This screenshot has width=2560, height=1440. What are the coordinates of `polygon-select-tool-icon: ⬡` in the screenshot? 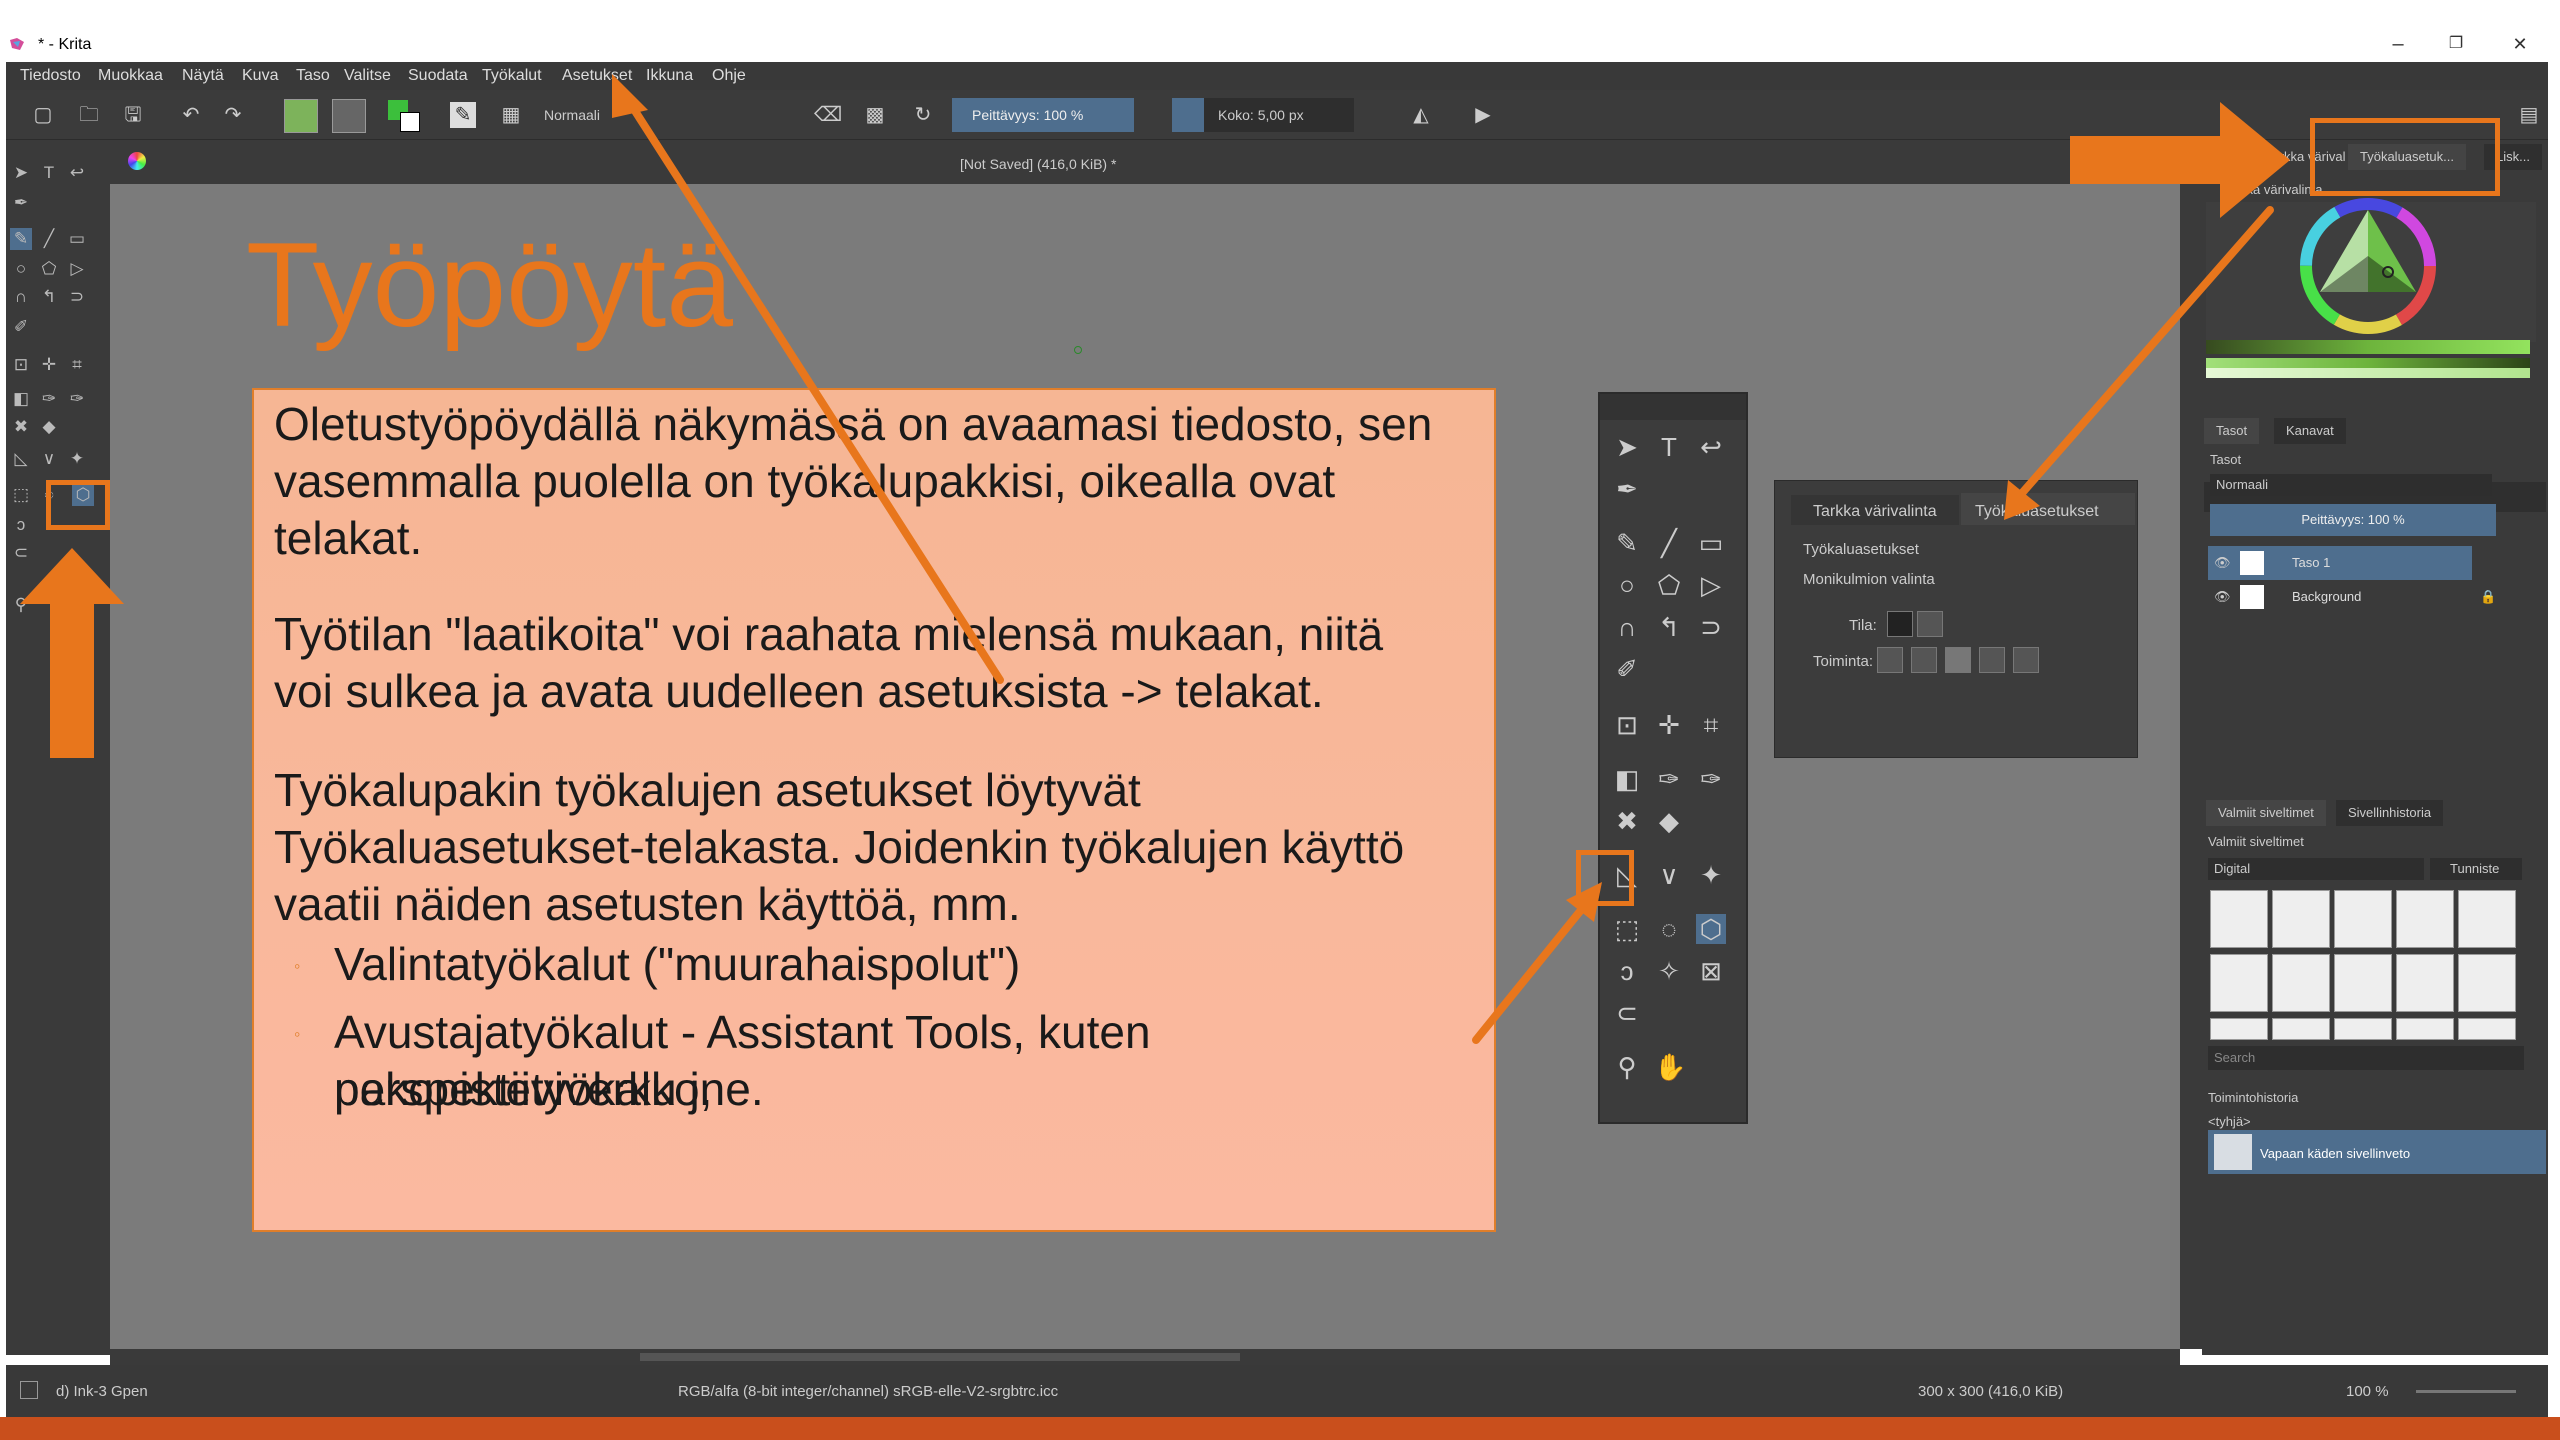 It's located at (1711, 929).